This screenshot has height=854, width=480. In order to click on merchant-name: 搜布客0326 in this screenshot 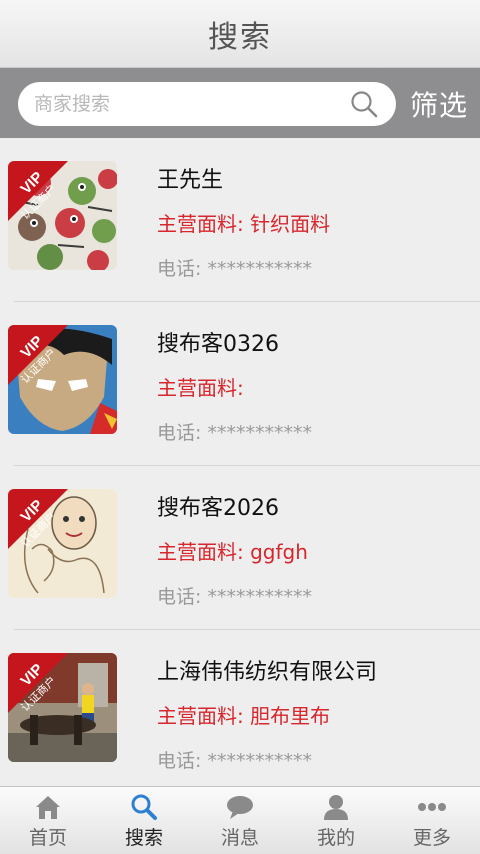, I will do `click(218, 344)`.